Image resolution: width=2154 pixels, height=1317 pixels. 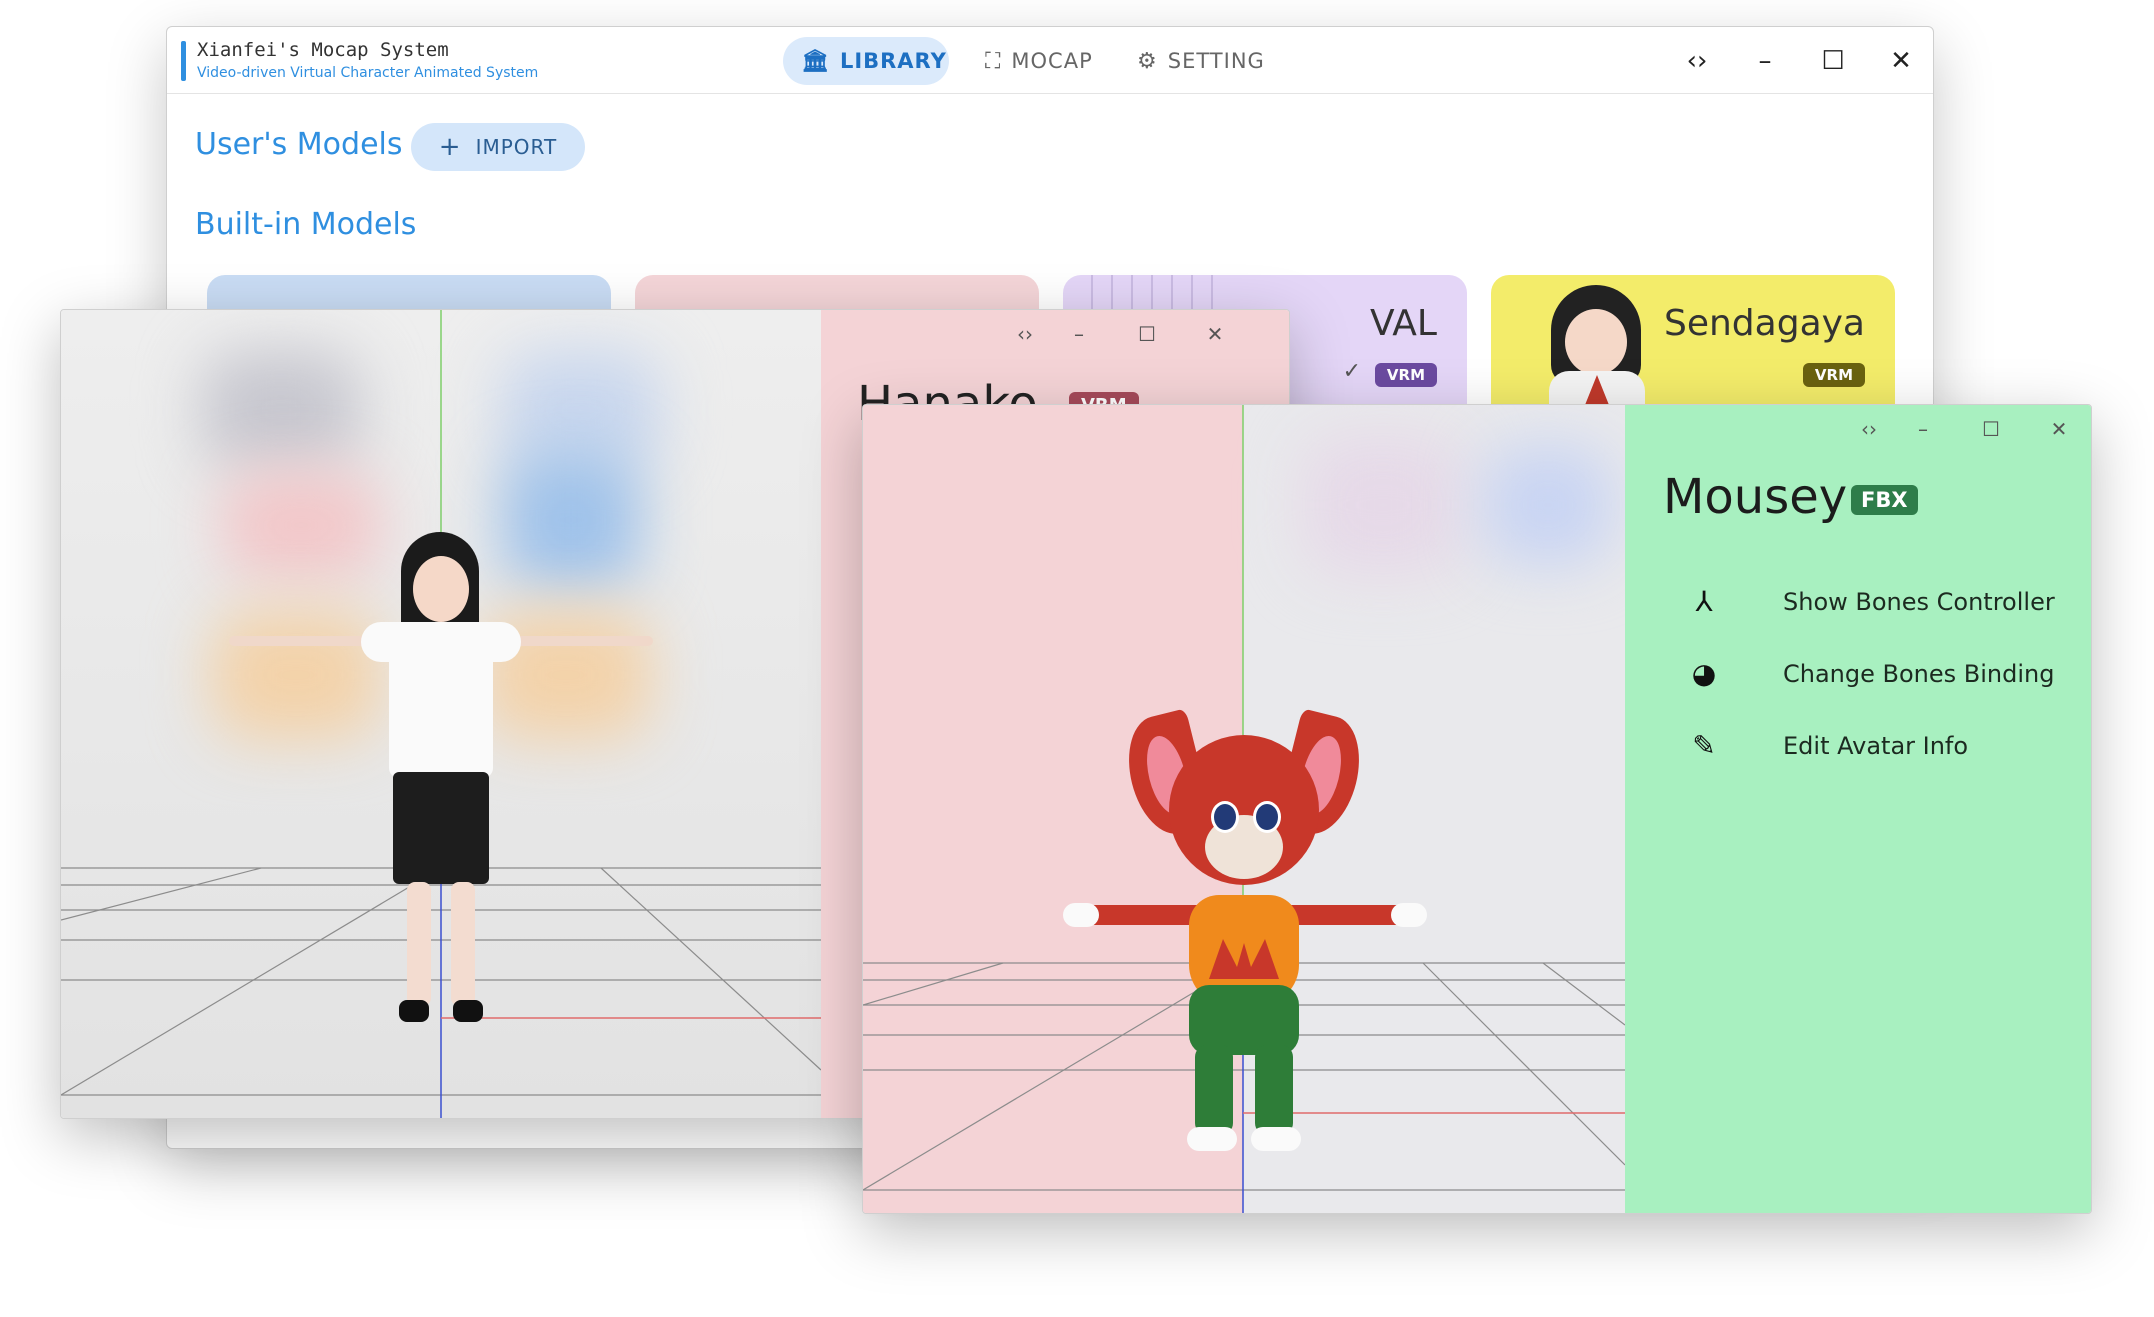 What do you see at coordinates (1919, 673) in the screenshot?
I see `menu-item-label: Change Bones Binding` at bounding box center [1919, 673].